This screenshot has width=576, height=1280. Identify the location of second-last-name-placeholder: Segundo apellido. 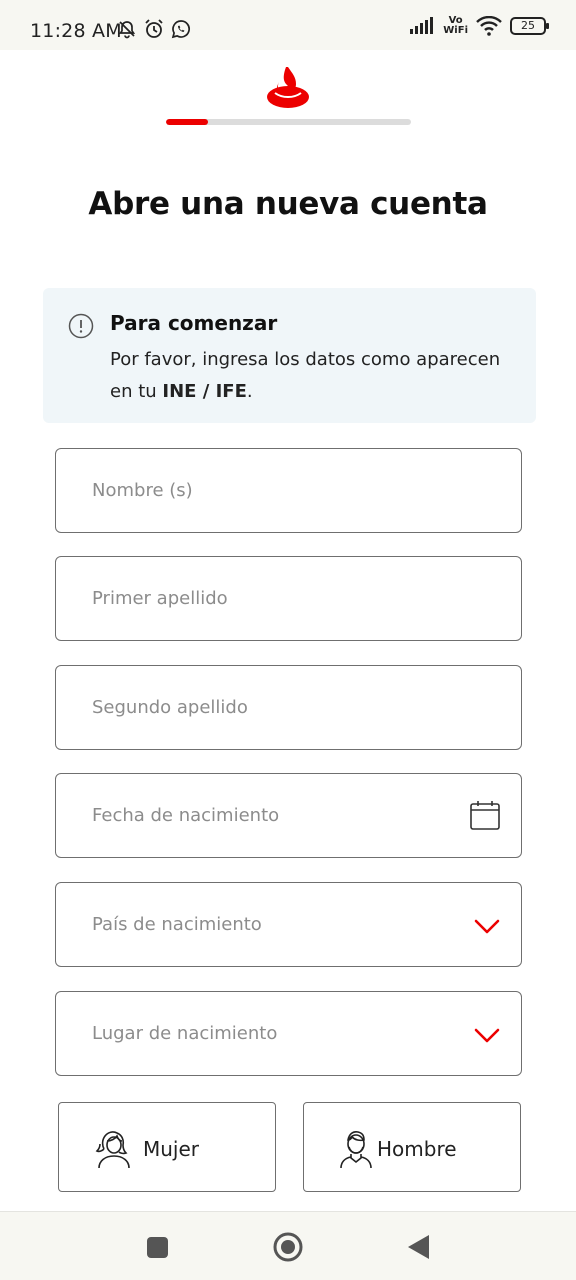
(170, 707).